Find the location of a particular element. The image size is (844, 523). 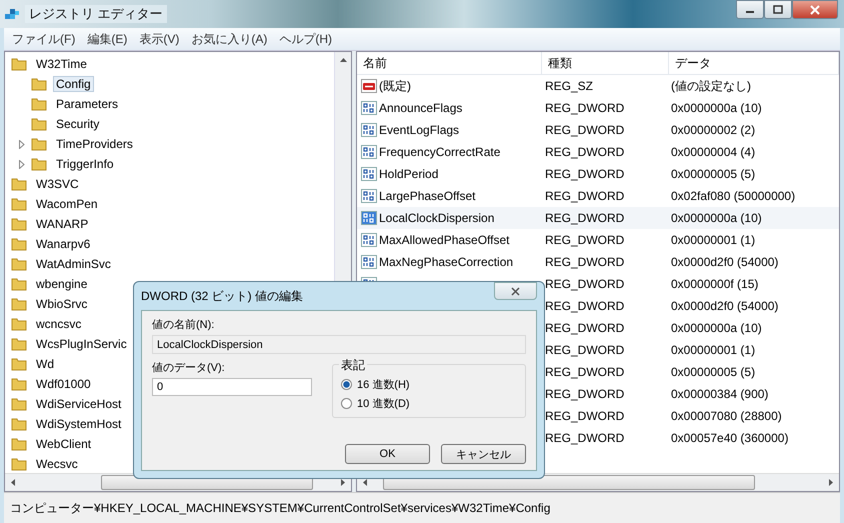

menu-item: 編集(E) is located at coordinates (107, 39).